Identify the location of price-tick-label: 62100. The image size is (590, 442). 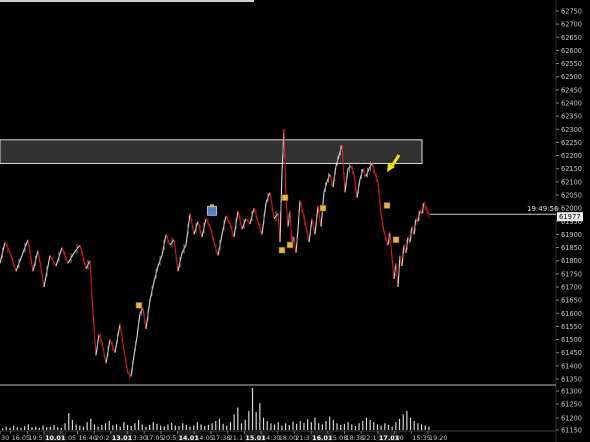
(571, 182).